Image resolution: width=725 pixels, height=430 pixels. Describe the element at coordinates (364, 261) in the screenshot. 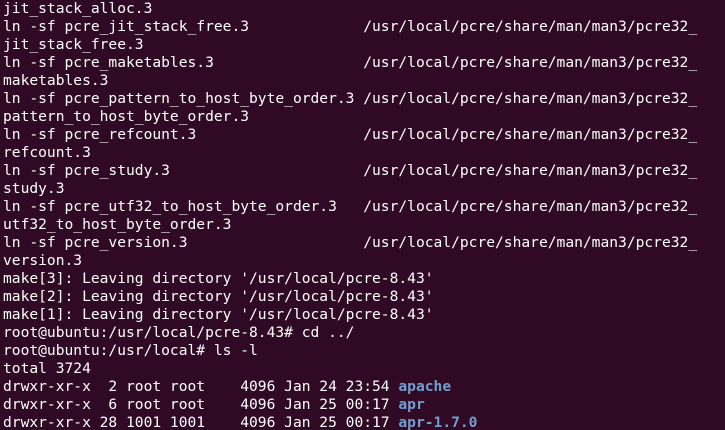

I see `terminal-line: version.3` at that location.